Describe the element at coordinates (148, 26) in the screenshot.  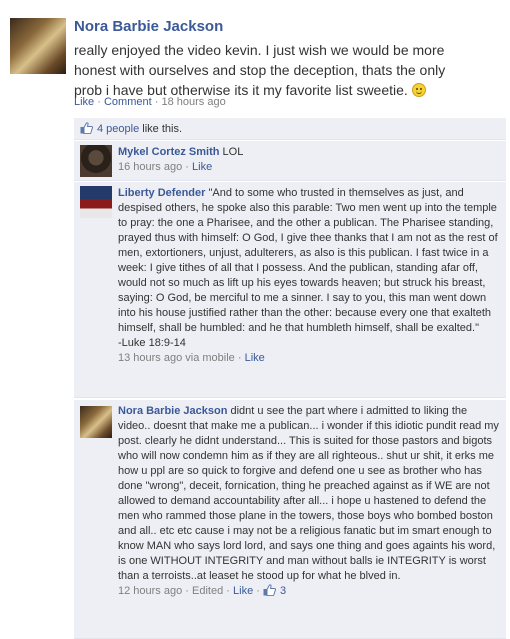
I see `post-author-name: Nora Barbie Jackson` at that location.